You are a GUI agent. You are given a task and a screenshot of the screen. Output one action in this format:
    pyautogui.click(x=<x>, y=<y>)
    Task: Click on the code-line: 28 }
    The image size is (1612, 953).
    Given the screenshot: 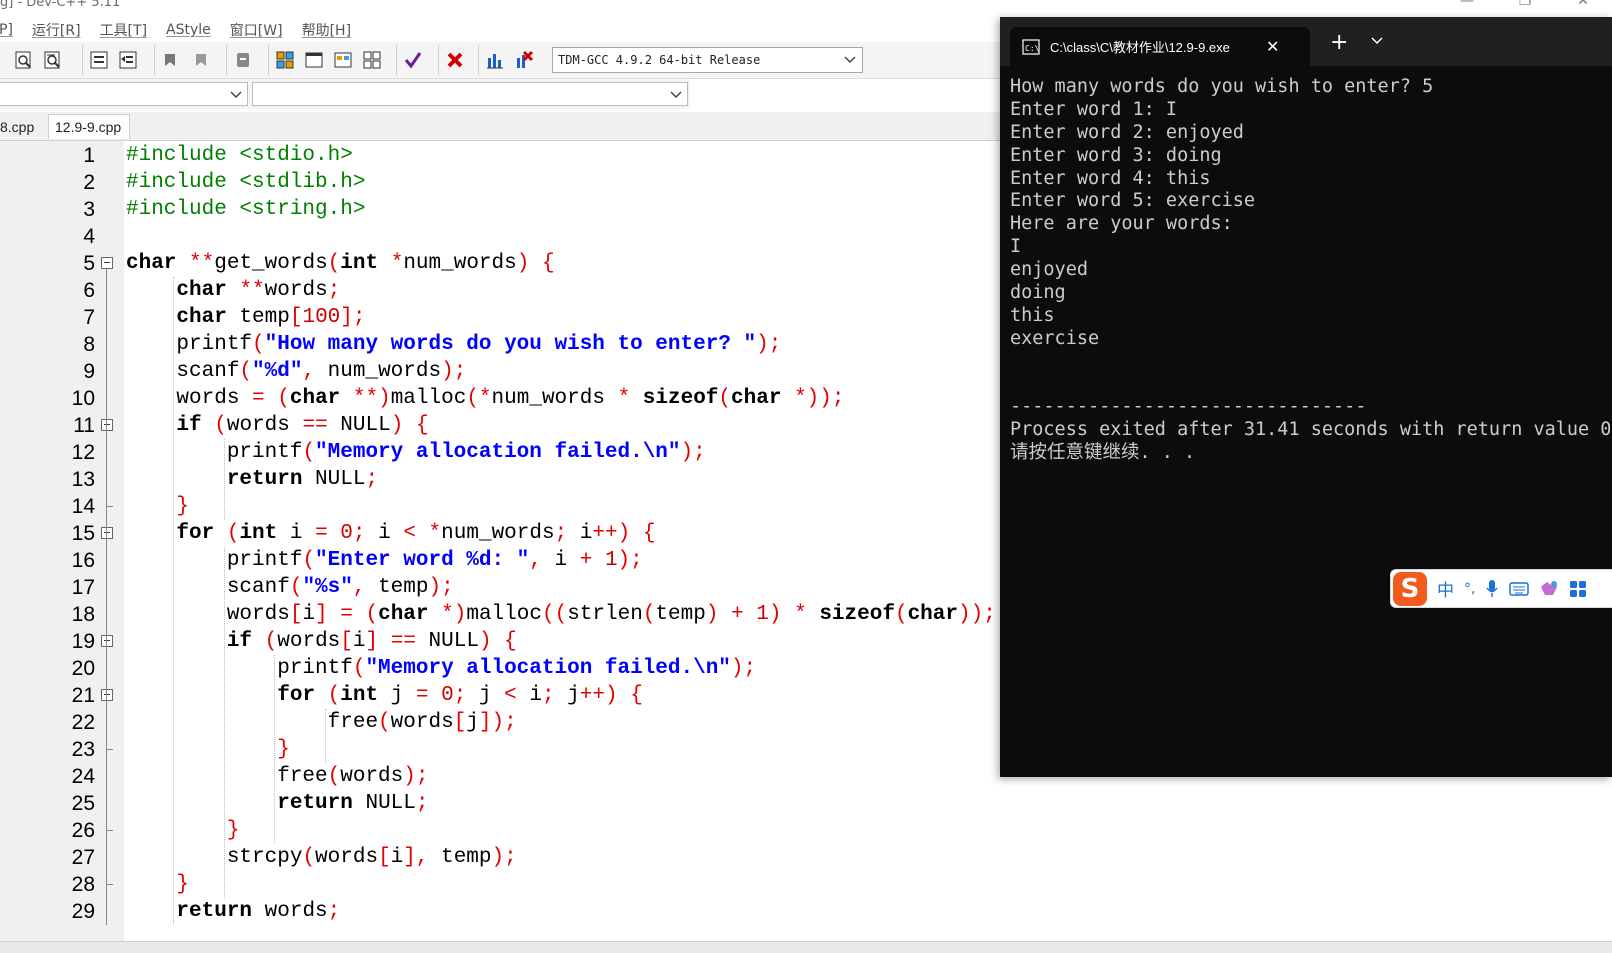 What is the action you would take?
    pyautogui.click(x=500, y=884)
    